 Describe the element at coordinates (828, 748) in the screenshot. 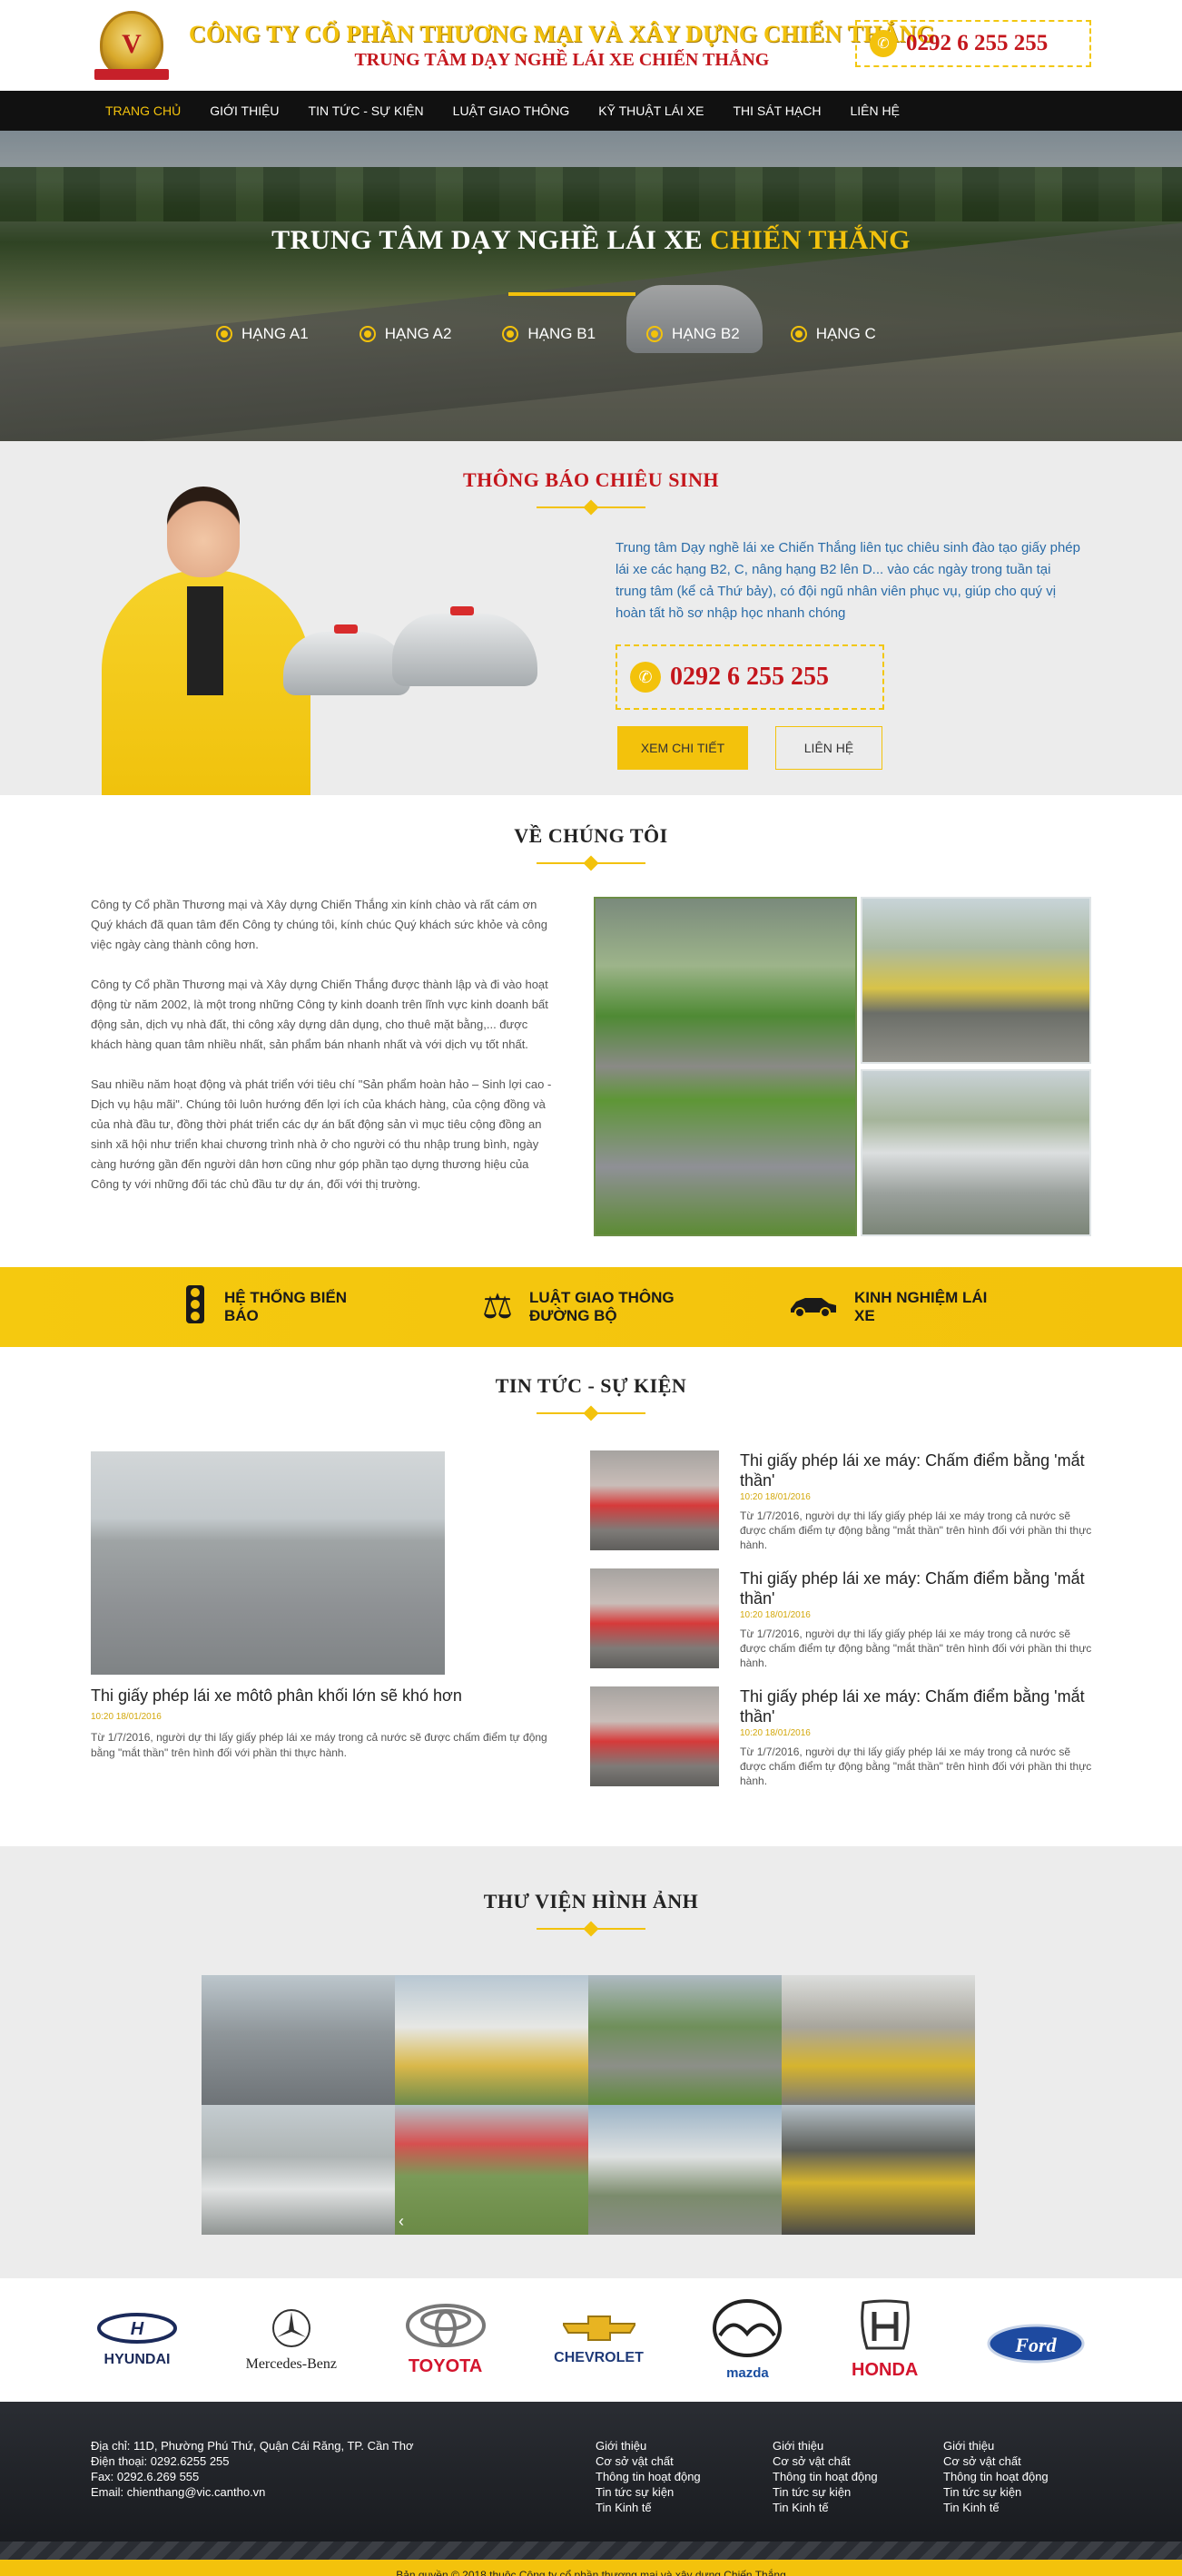

I see `contact-button: LIÊN HỆ` at that location.